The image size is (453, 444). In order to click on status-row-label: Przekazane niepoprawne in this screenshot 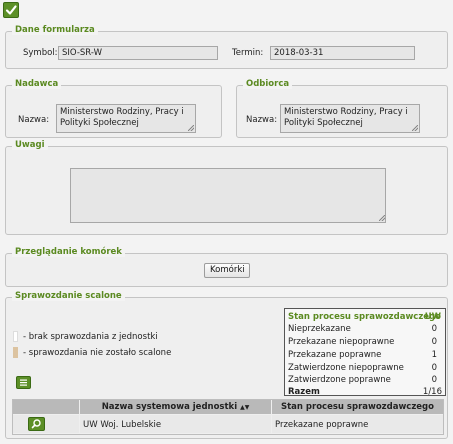, I will do `click(341, 342)`.